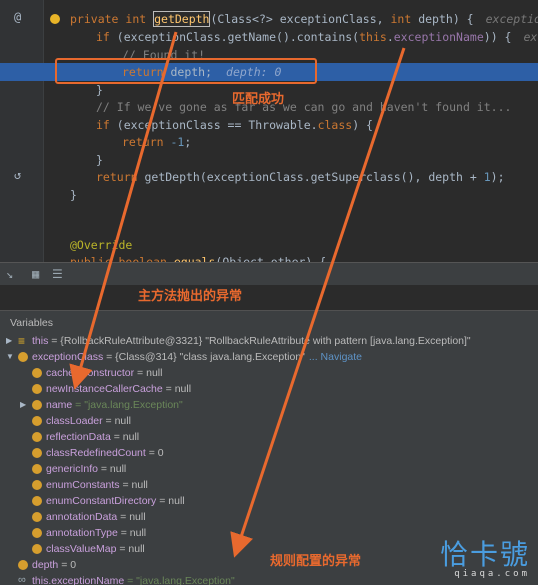  What do you see at coordinates (105, 453) in the screenshot?
I see `variable-text: classRedefinedCount = 0` at bounding box center [105, 453].